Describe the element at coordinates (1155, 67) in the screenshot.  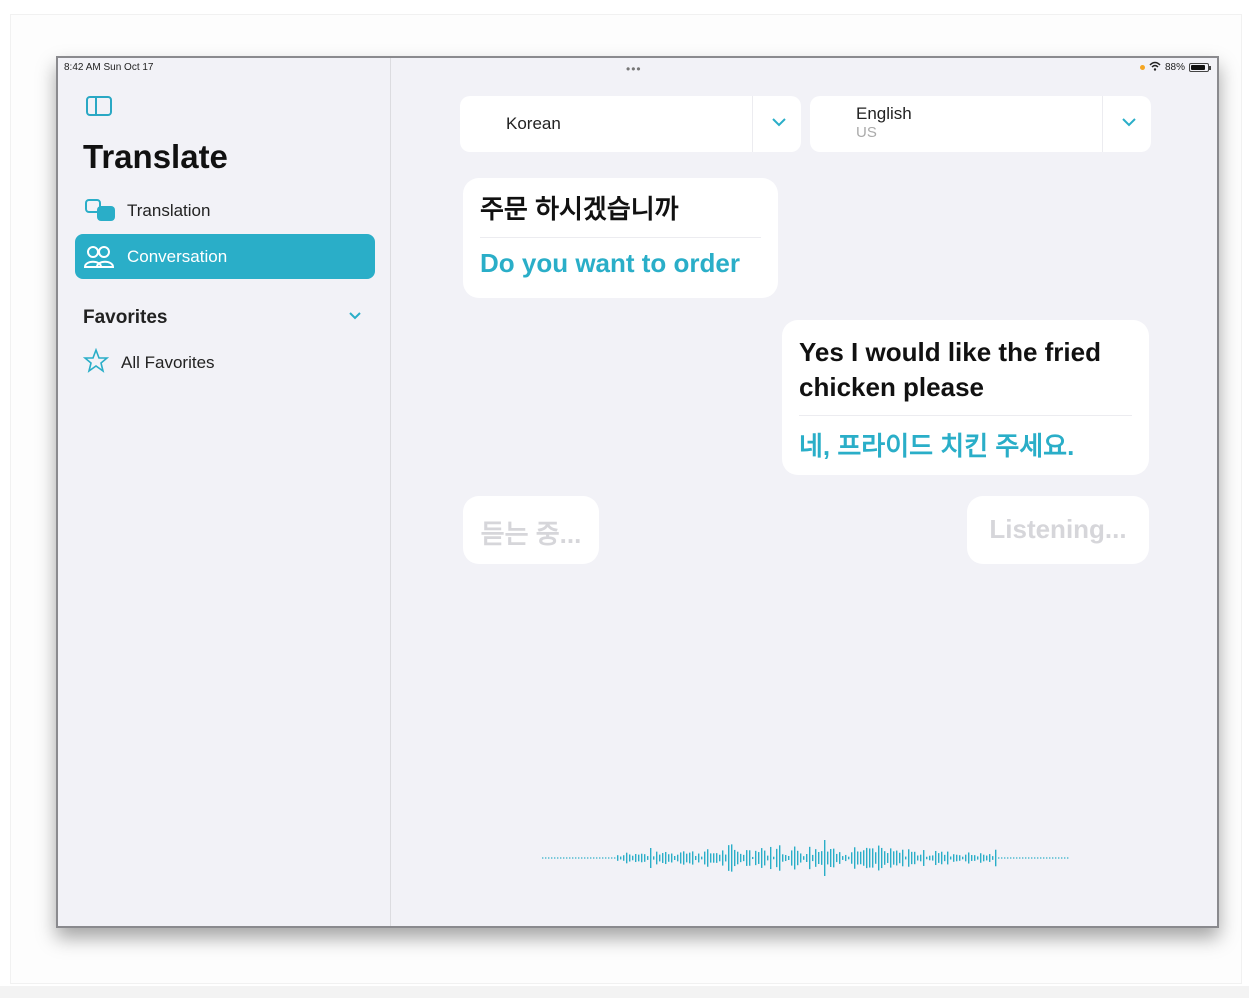
I see `wifi-icon` at that location.